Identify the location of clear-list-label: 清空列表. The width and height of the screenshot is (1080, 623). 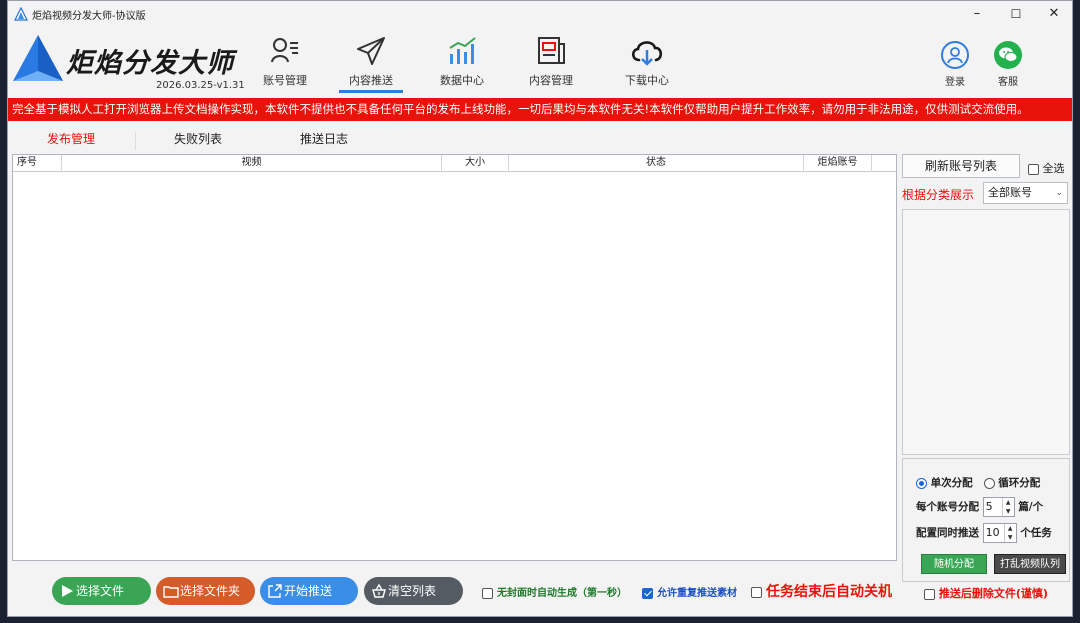
(412, 591).